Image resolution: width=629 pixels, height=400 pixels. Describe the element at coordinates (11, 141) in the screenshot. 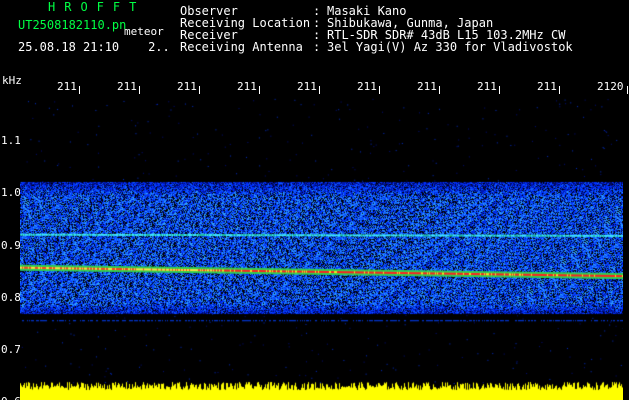

I see `y-tick-label: 1.1` at that location.